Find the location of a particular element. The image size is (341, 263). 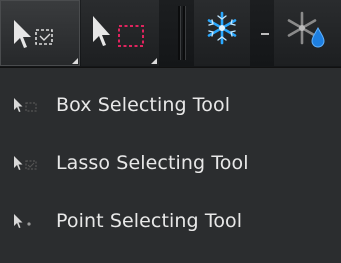

lasso-select-small-icon is located at coordinates (25, 163).